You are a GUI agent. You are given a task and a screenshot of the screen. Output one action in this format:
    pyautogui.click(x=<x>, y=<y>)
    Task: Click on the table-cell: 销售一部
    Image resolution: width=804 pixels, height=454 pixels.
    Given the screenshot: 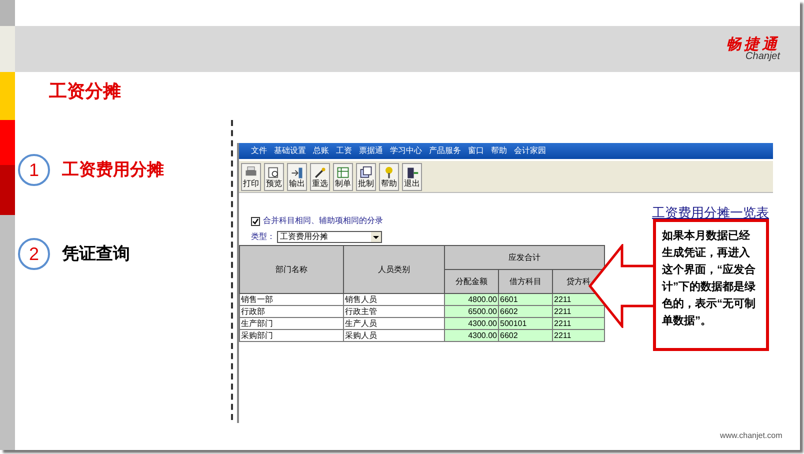 What is the action you would take?
    pyautogui.click(x=292, y=300)
    